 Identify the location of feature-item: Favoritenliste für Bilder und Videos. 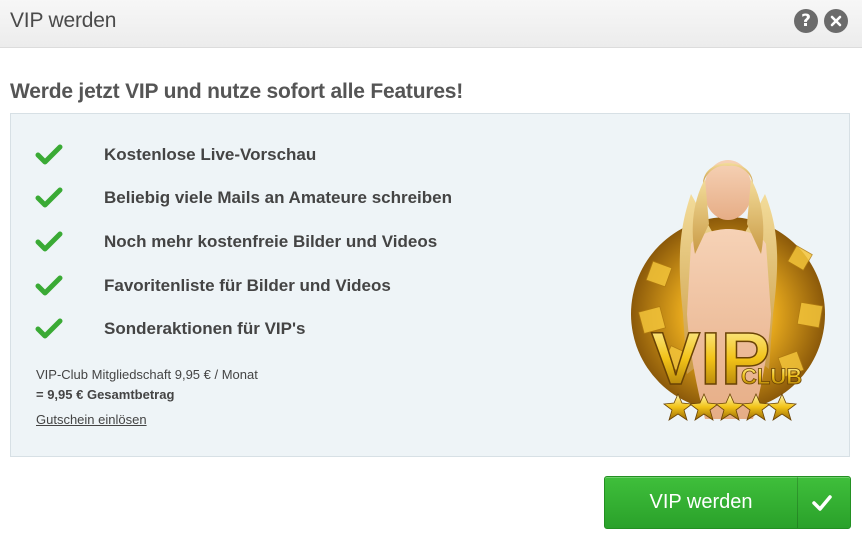
(291, 286).